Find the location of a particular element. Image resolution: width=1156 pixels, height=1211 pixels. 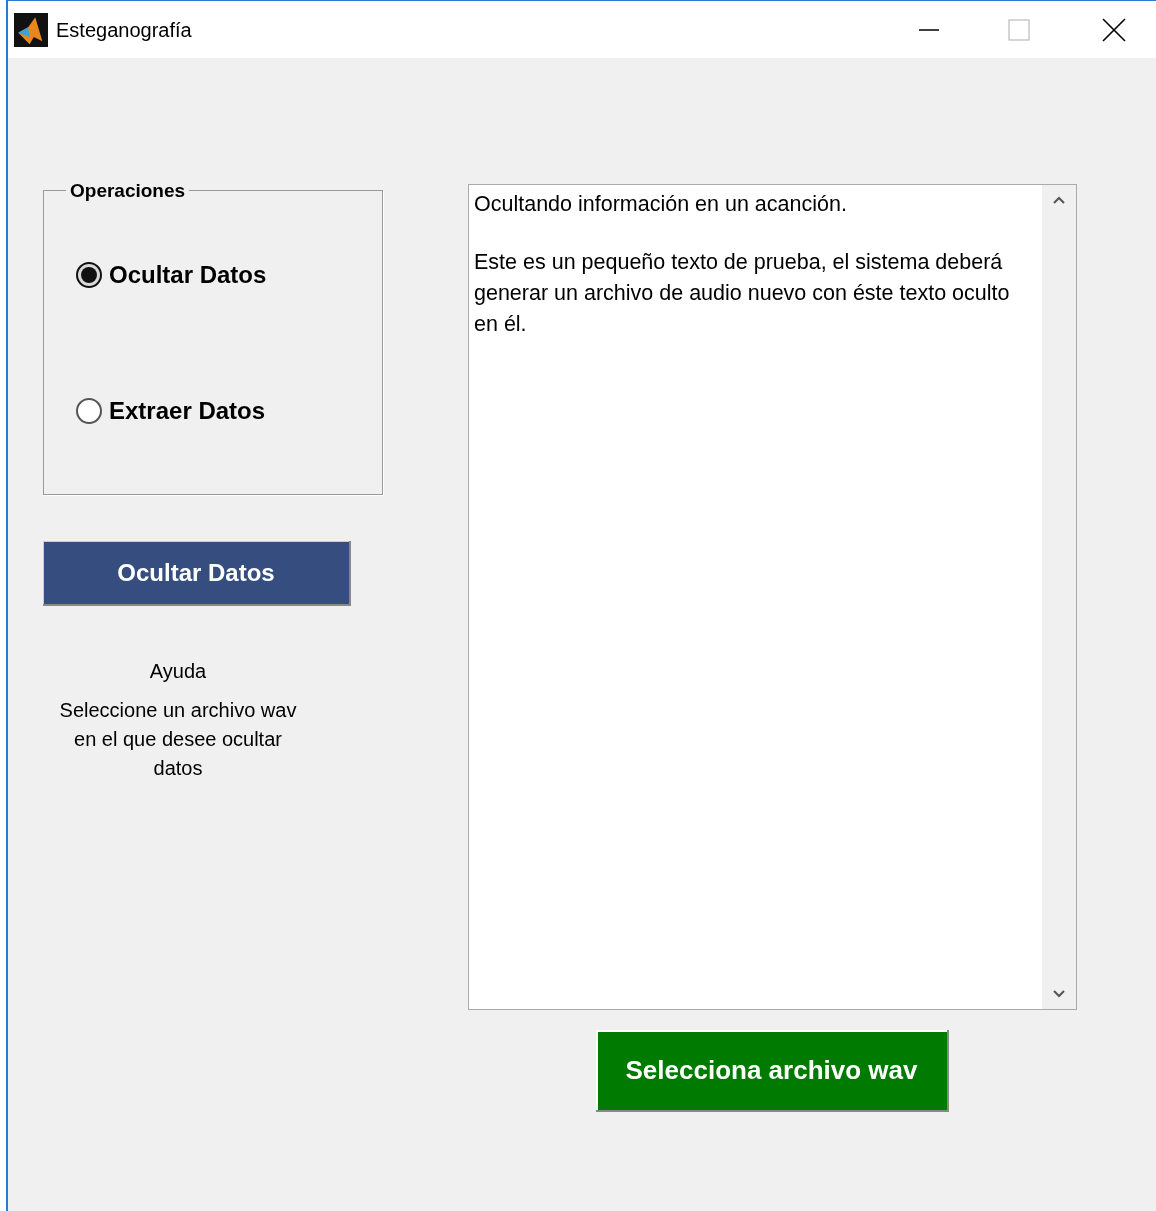

window-title: Esteganografía is located at coordinates (124, 30).